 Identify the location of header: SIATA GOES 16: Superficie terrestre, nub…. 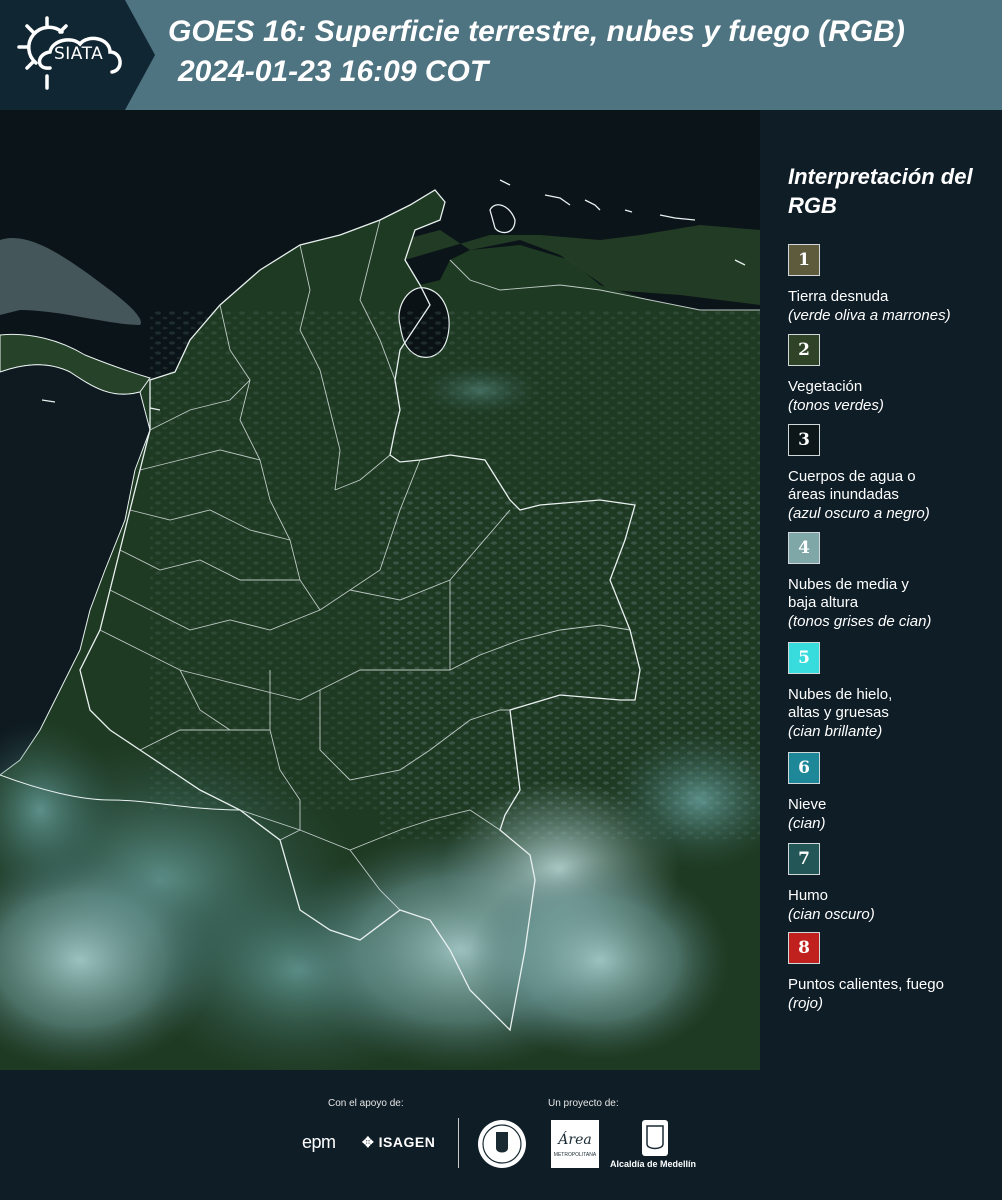
(501, 55).